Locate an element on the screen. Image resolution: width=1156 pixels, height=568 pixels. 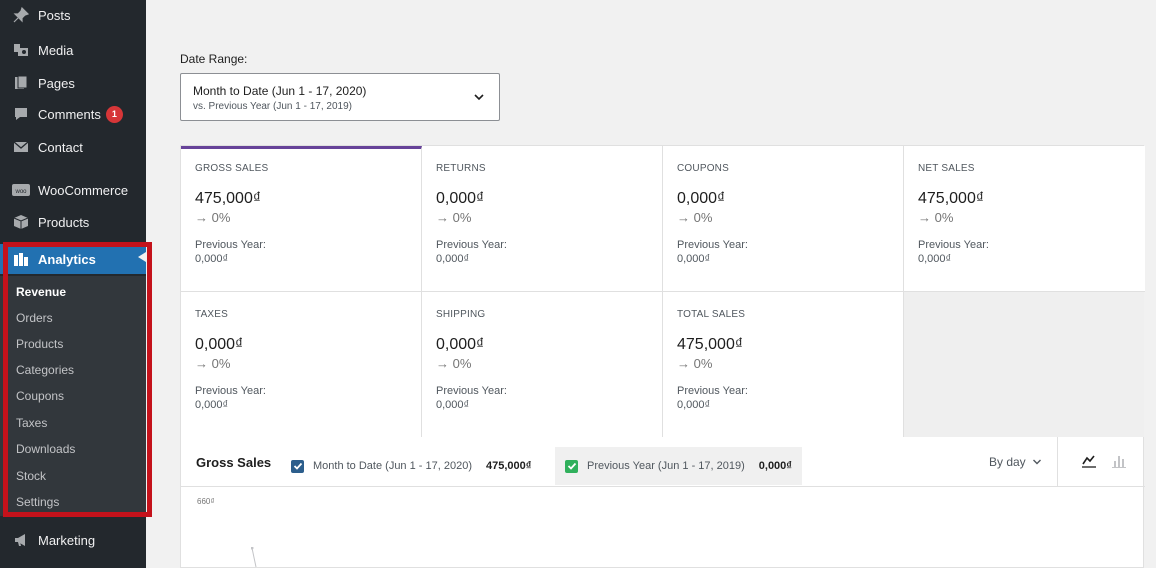
sidebar-item-products: Products is located at coordinates (73, 222).